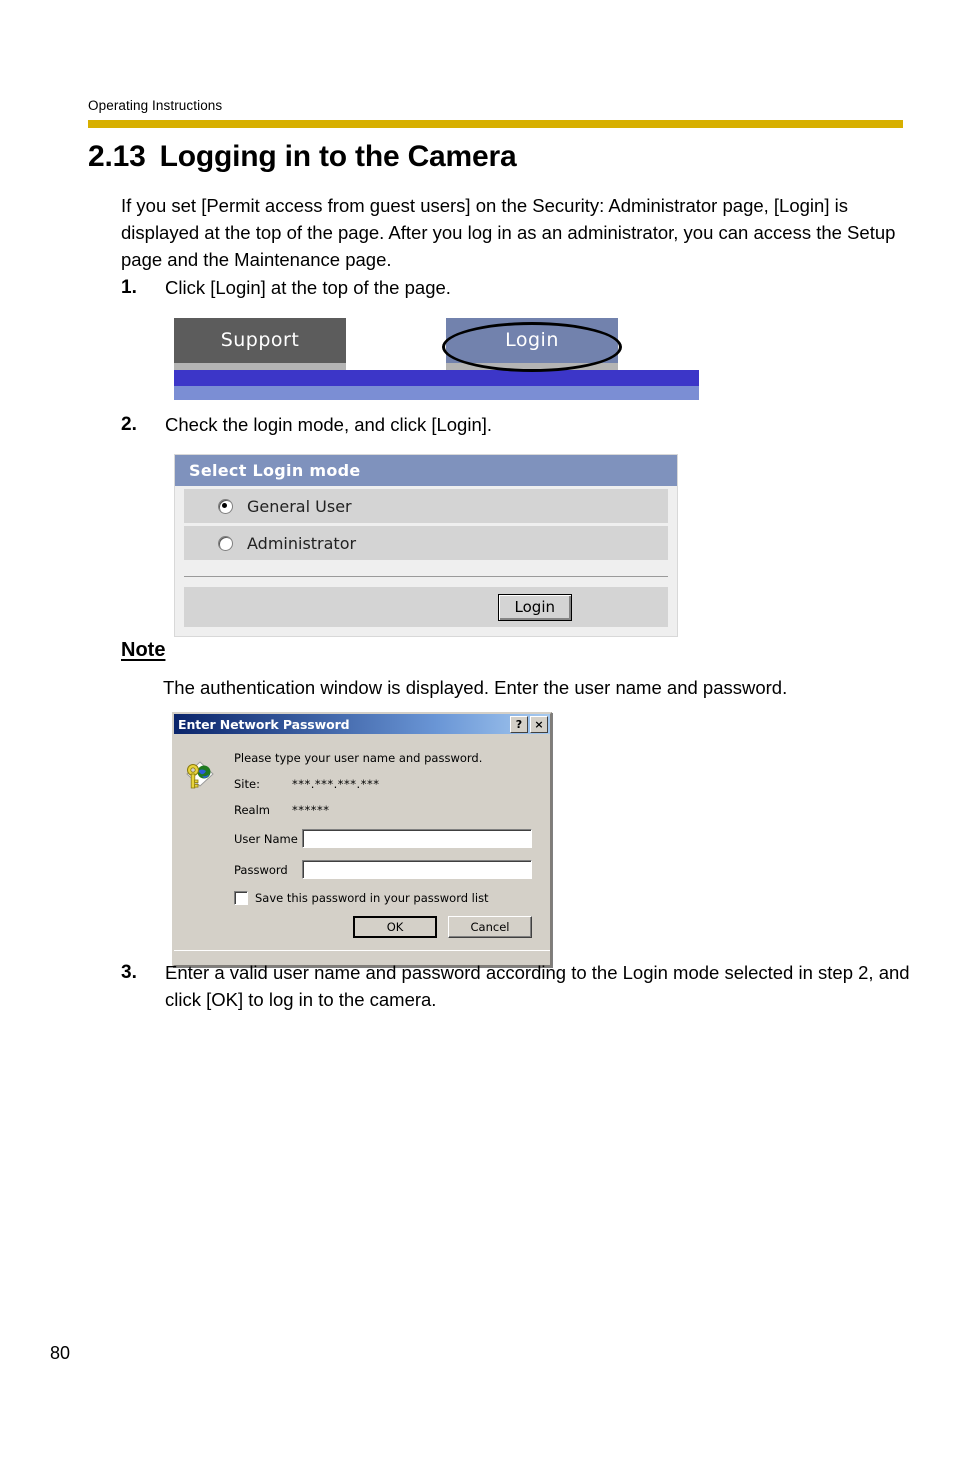 This screenshot has width=954, height=1475. Describe the element at coordinates (311, 810) in the screenshot. I see `realm-value: ******` at that location.